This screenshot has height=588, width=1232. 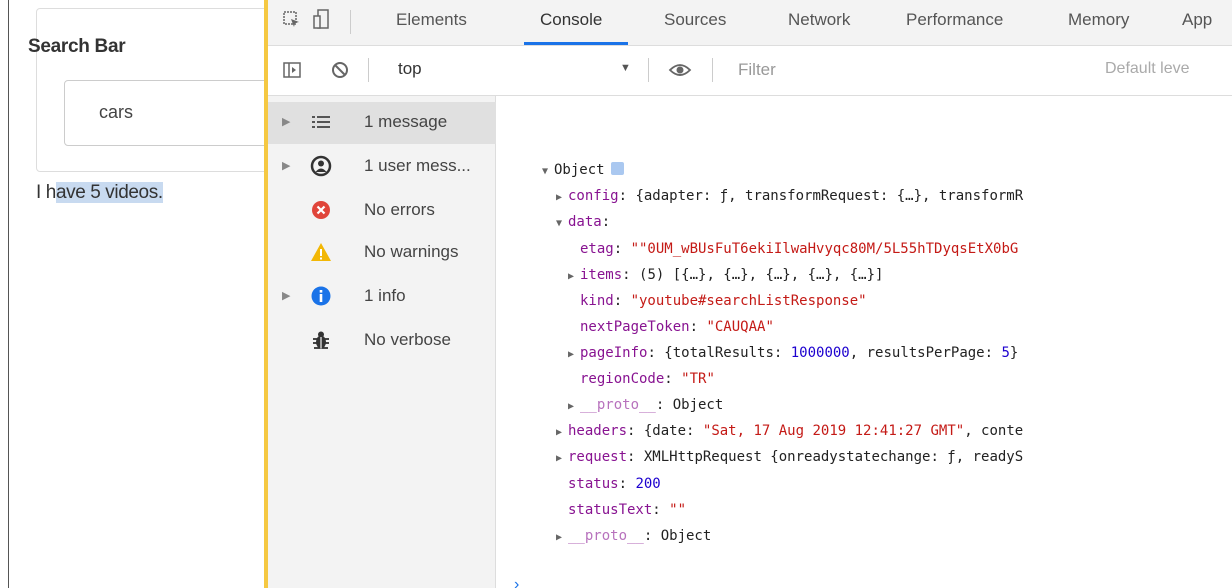 I want to click on info-badge-icon, so click(x=617, y=168).